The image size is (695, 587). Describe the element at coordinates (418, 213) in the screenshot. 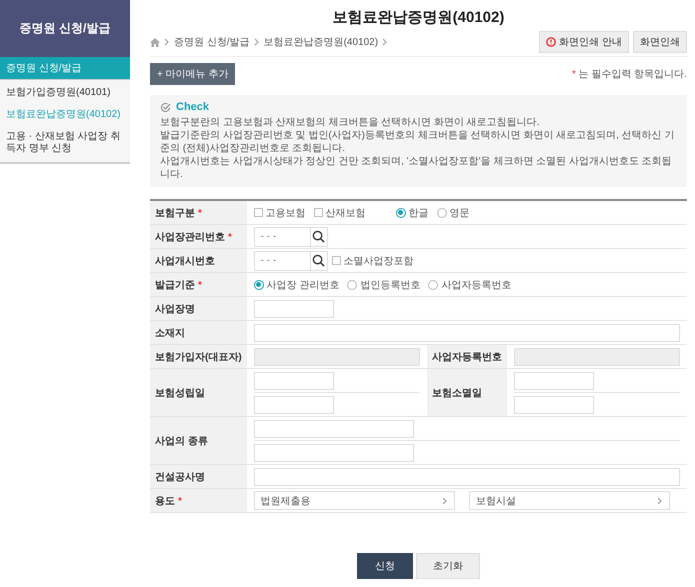

I see `radio-label: 한글` at that location.